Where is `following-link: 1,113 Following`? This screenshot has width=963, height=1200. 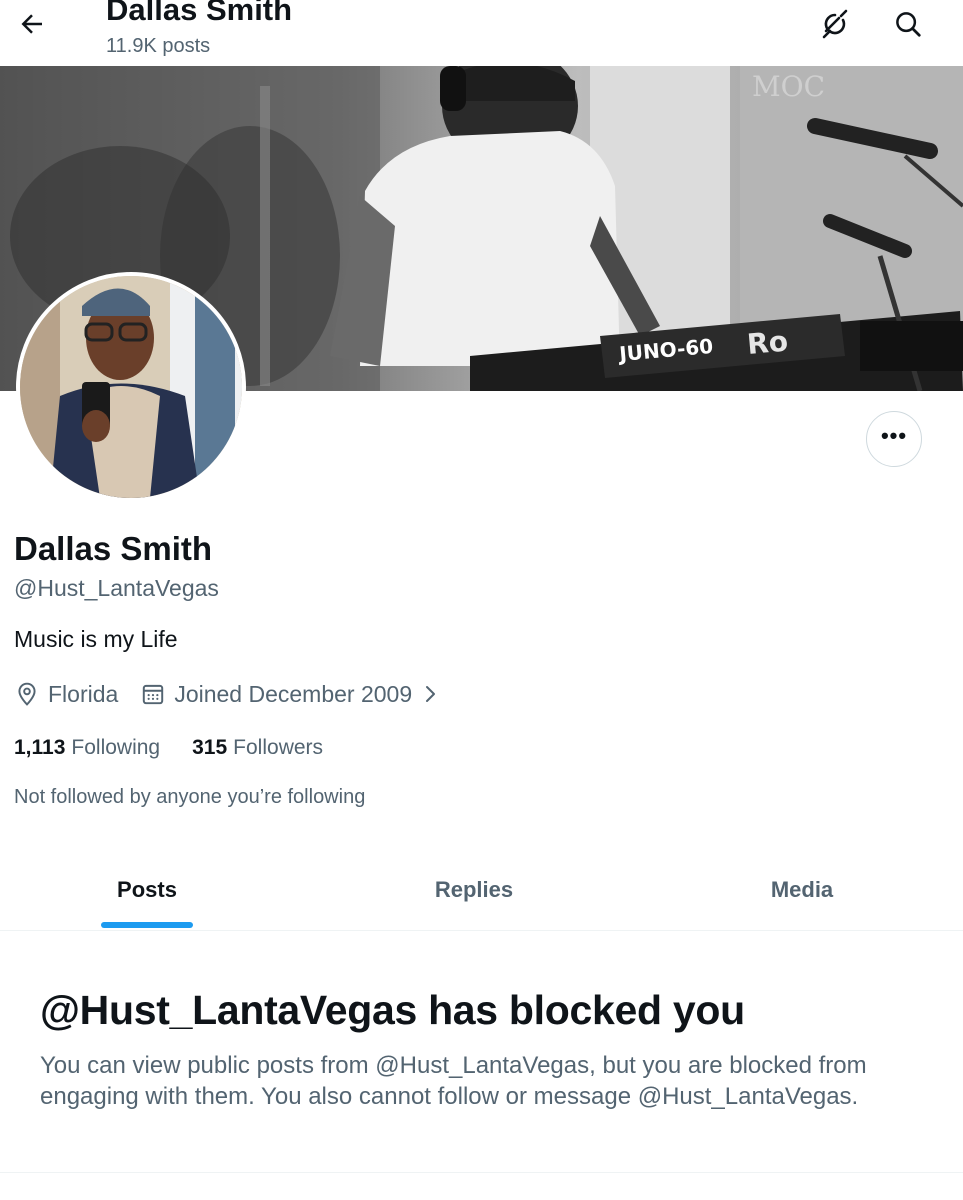 following-link: 1,113 Following is located at coordinates (87, 748).